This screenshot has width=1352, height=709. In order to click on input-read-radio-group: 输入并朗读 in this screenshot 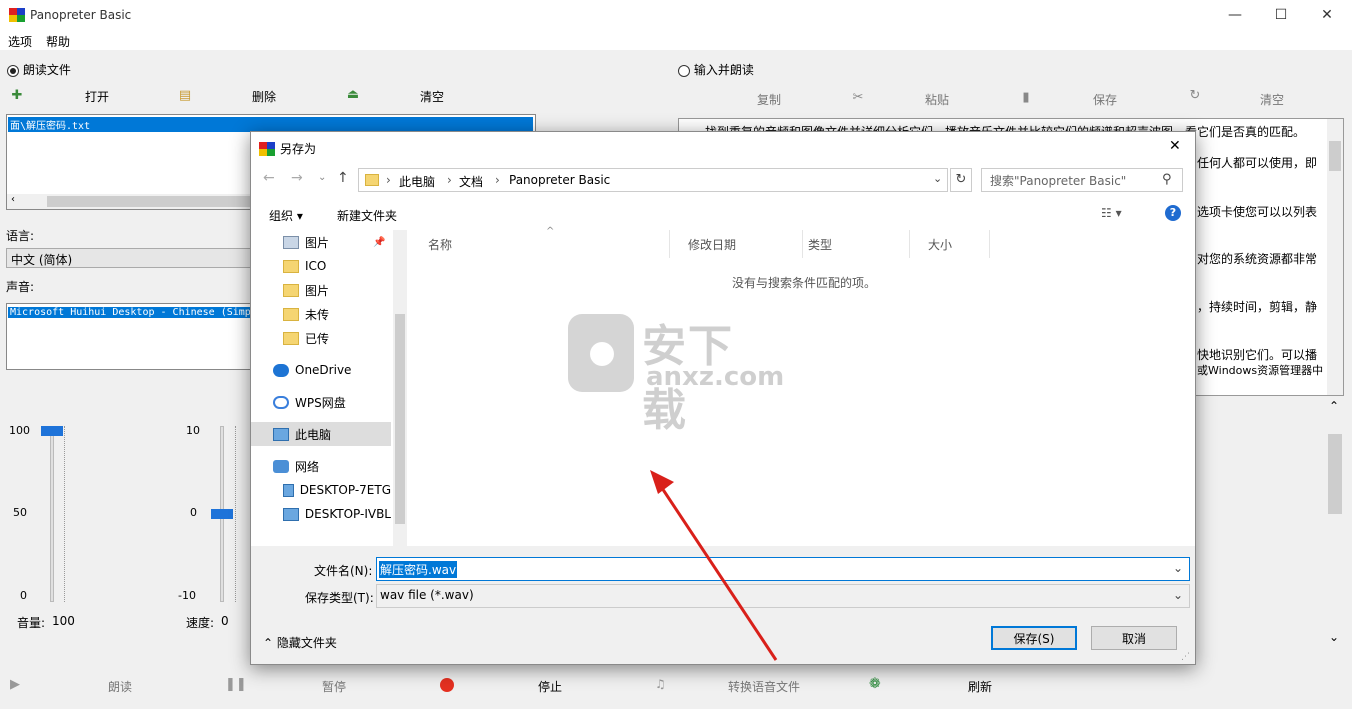, I will do `click(716, 69)`.